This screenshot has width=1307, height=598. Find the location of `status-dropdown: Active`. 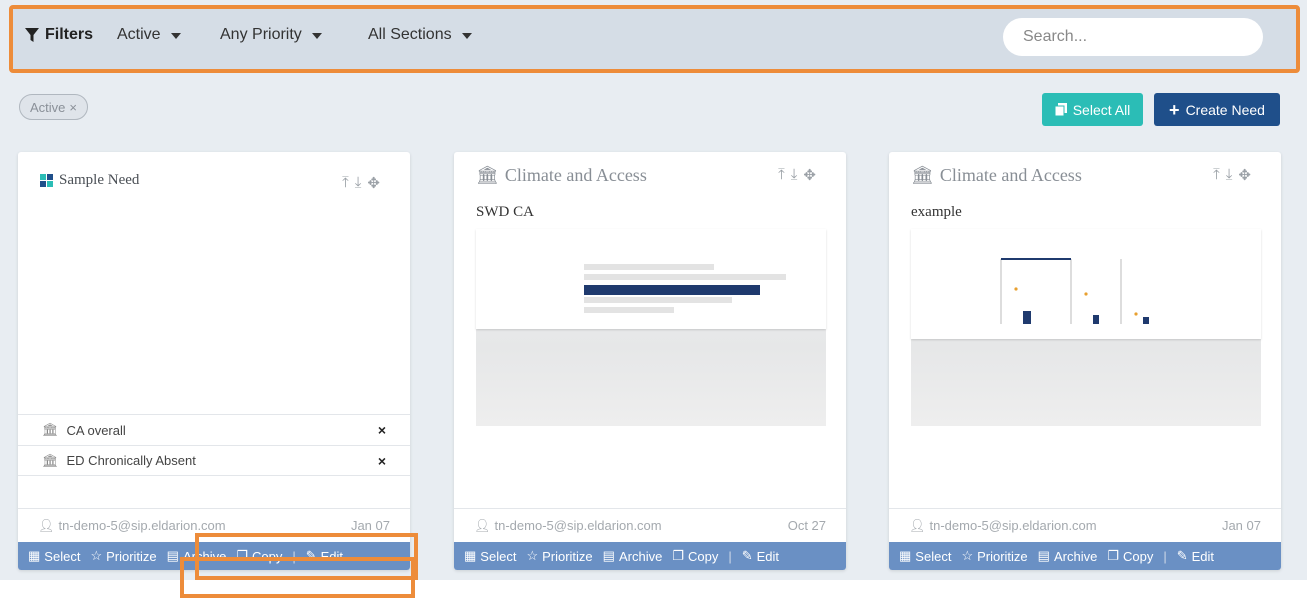

status-dropdown: Active is located at coordinates (149, 35).